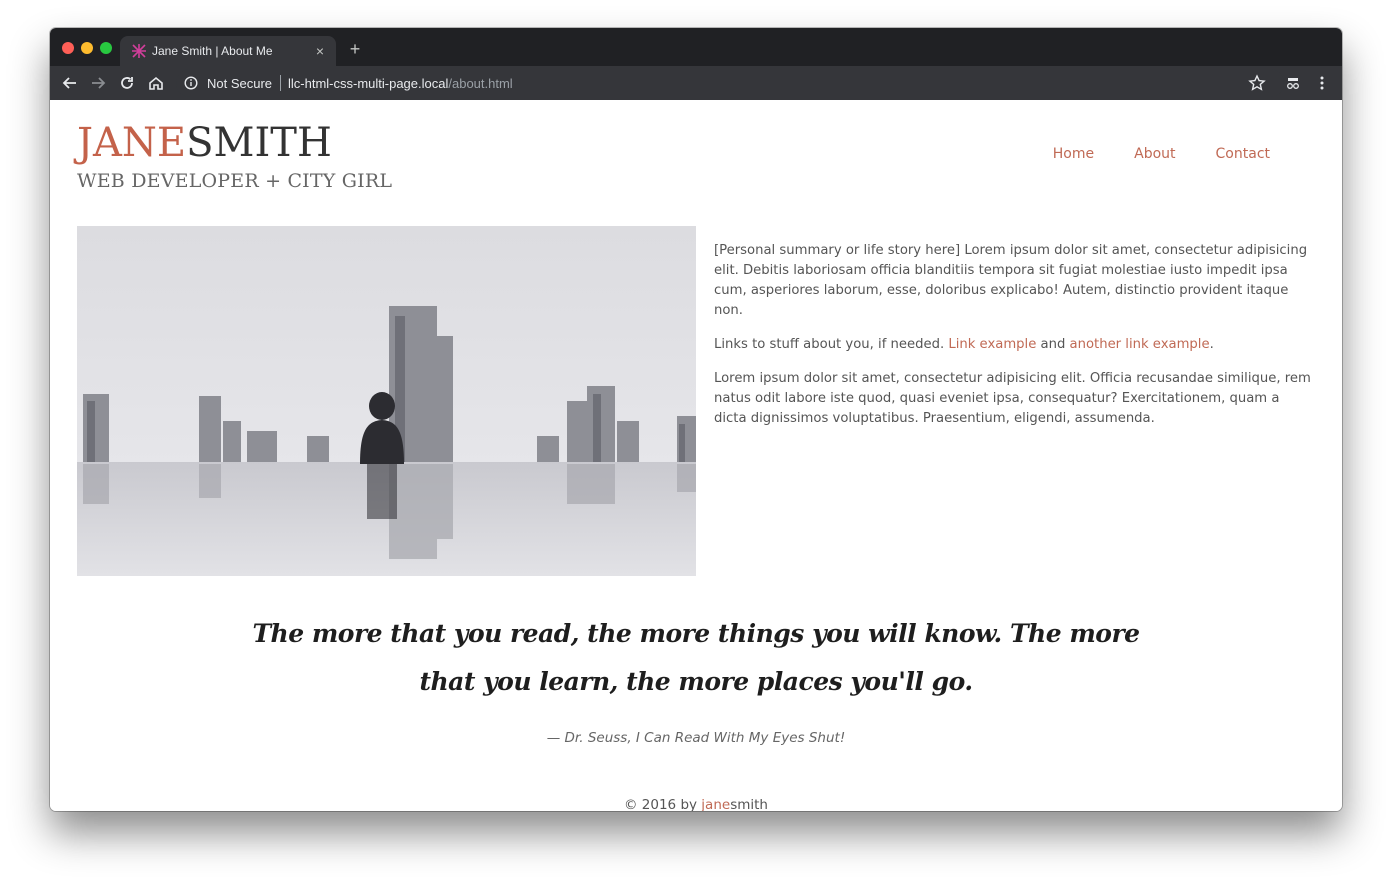 Image resolution: width=1392 pixels, height=883 pixels. I want to click on maximize-window-button, so click(106, 48).